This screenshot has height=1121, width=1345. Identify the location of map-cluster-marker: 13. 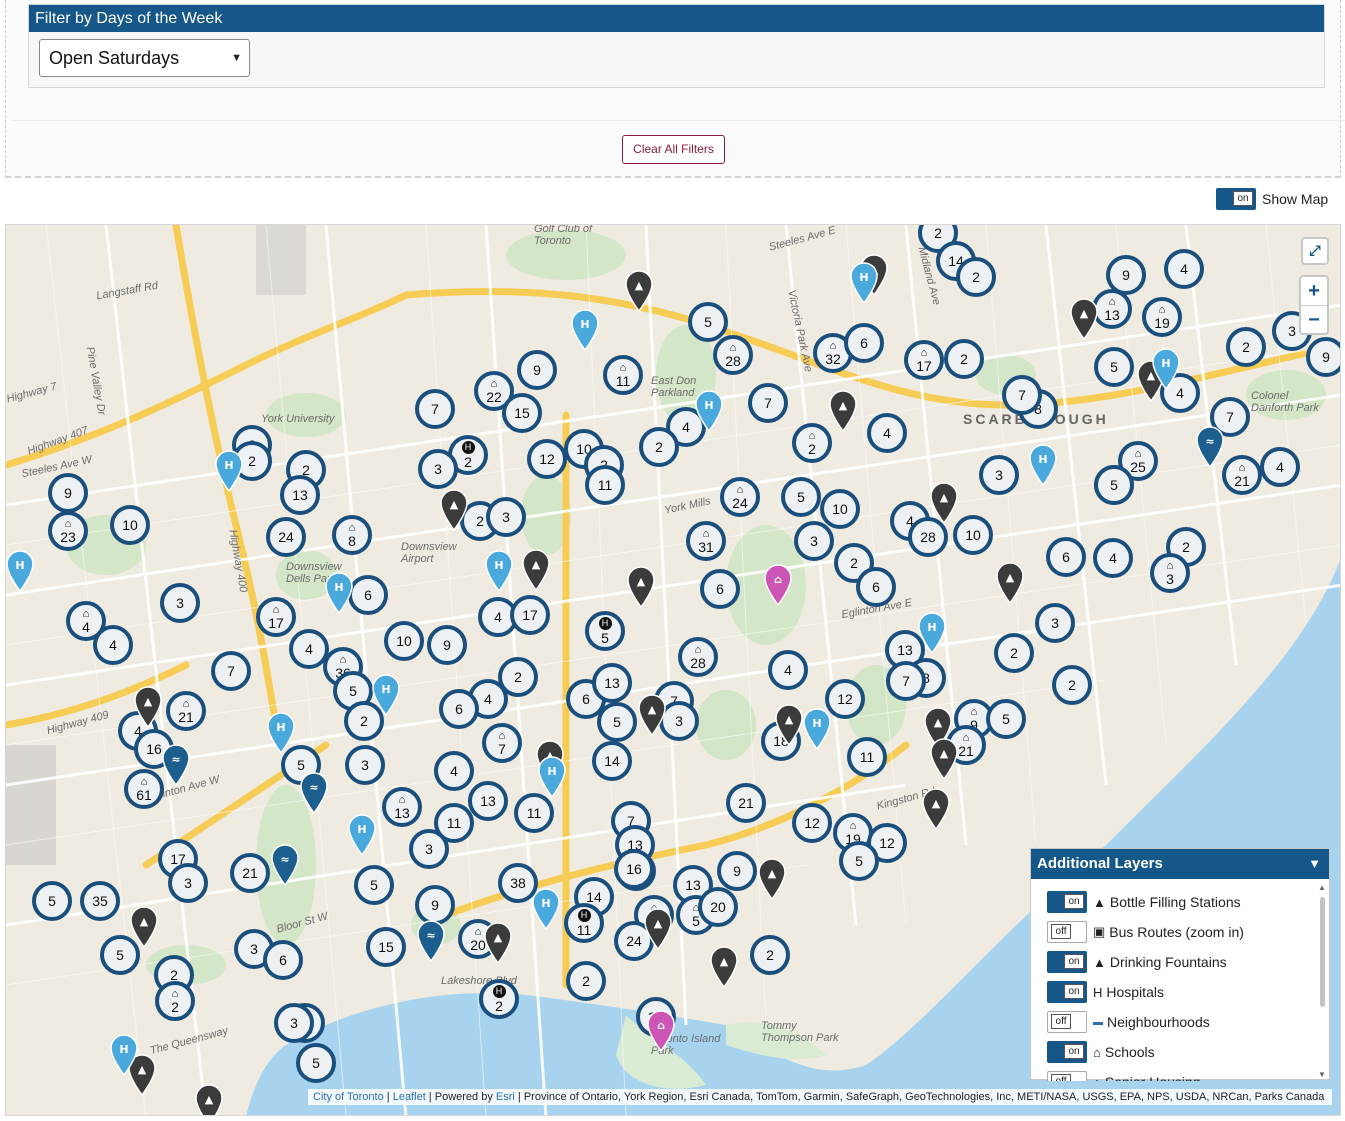
(612, 683).